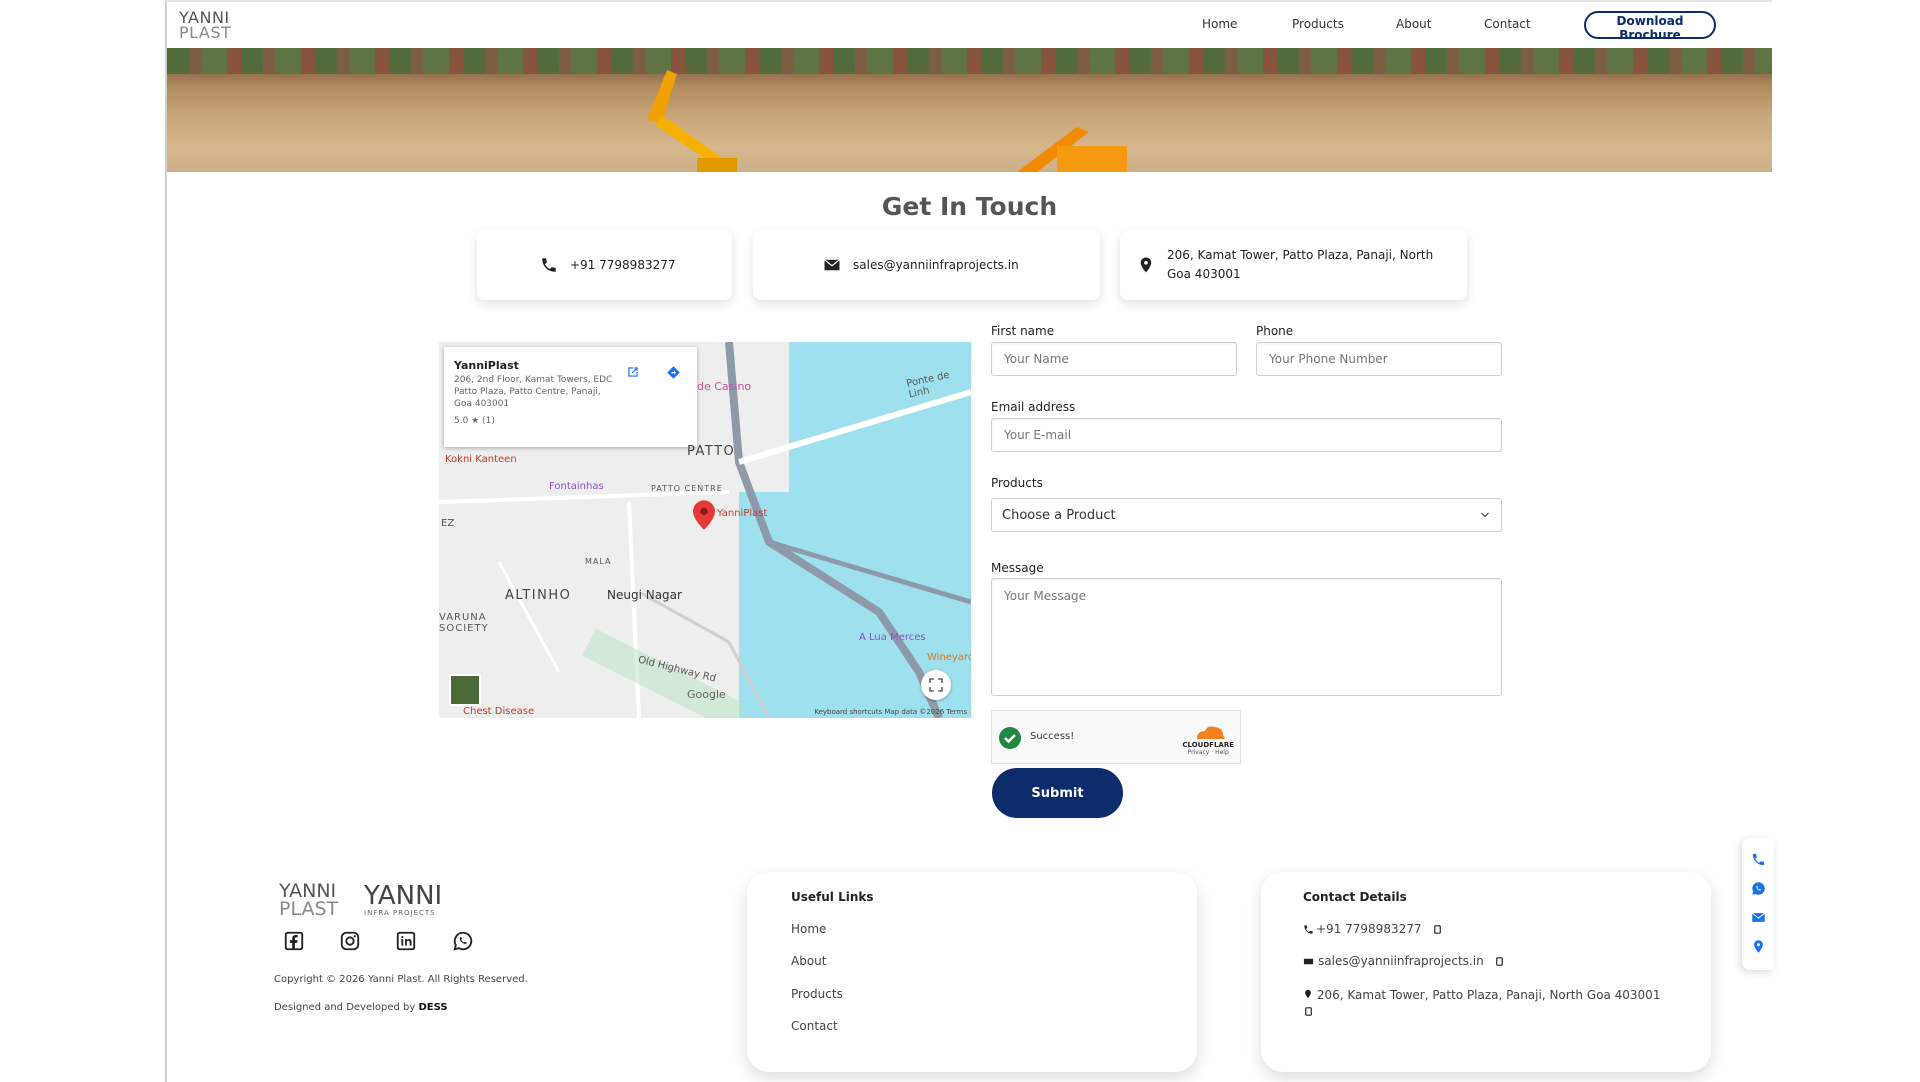  What do you see at coordinates (808, 961) in the screenshot?
I see `footer-link-about: About` at bounding box center [808, 961].